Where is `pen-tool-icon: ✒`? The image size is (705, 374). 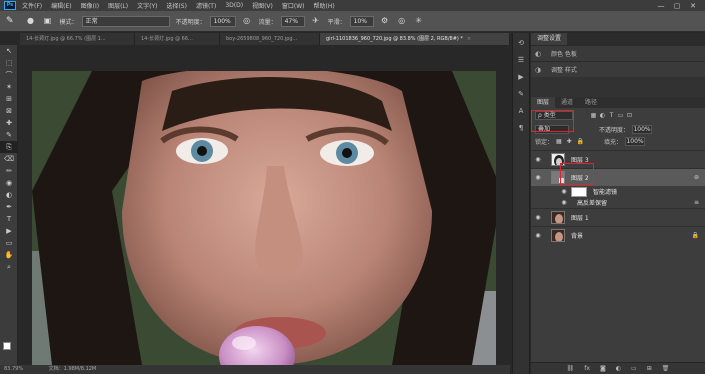
pen-tool-icon: ✒ is located at coordinates (9, 207).